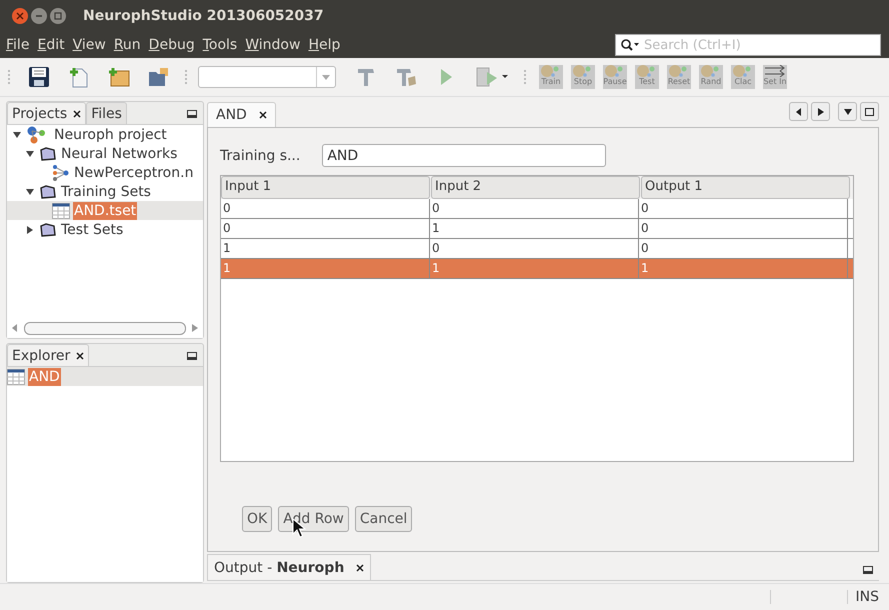 Image resolution: width=889 pixels, height=610 pixels. Describe the element at coordinates (171, 45) in the screenshot. I see `menu-item: Debug` at that location.